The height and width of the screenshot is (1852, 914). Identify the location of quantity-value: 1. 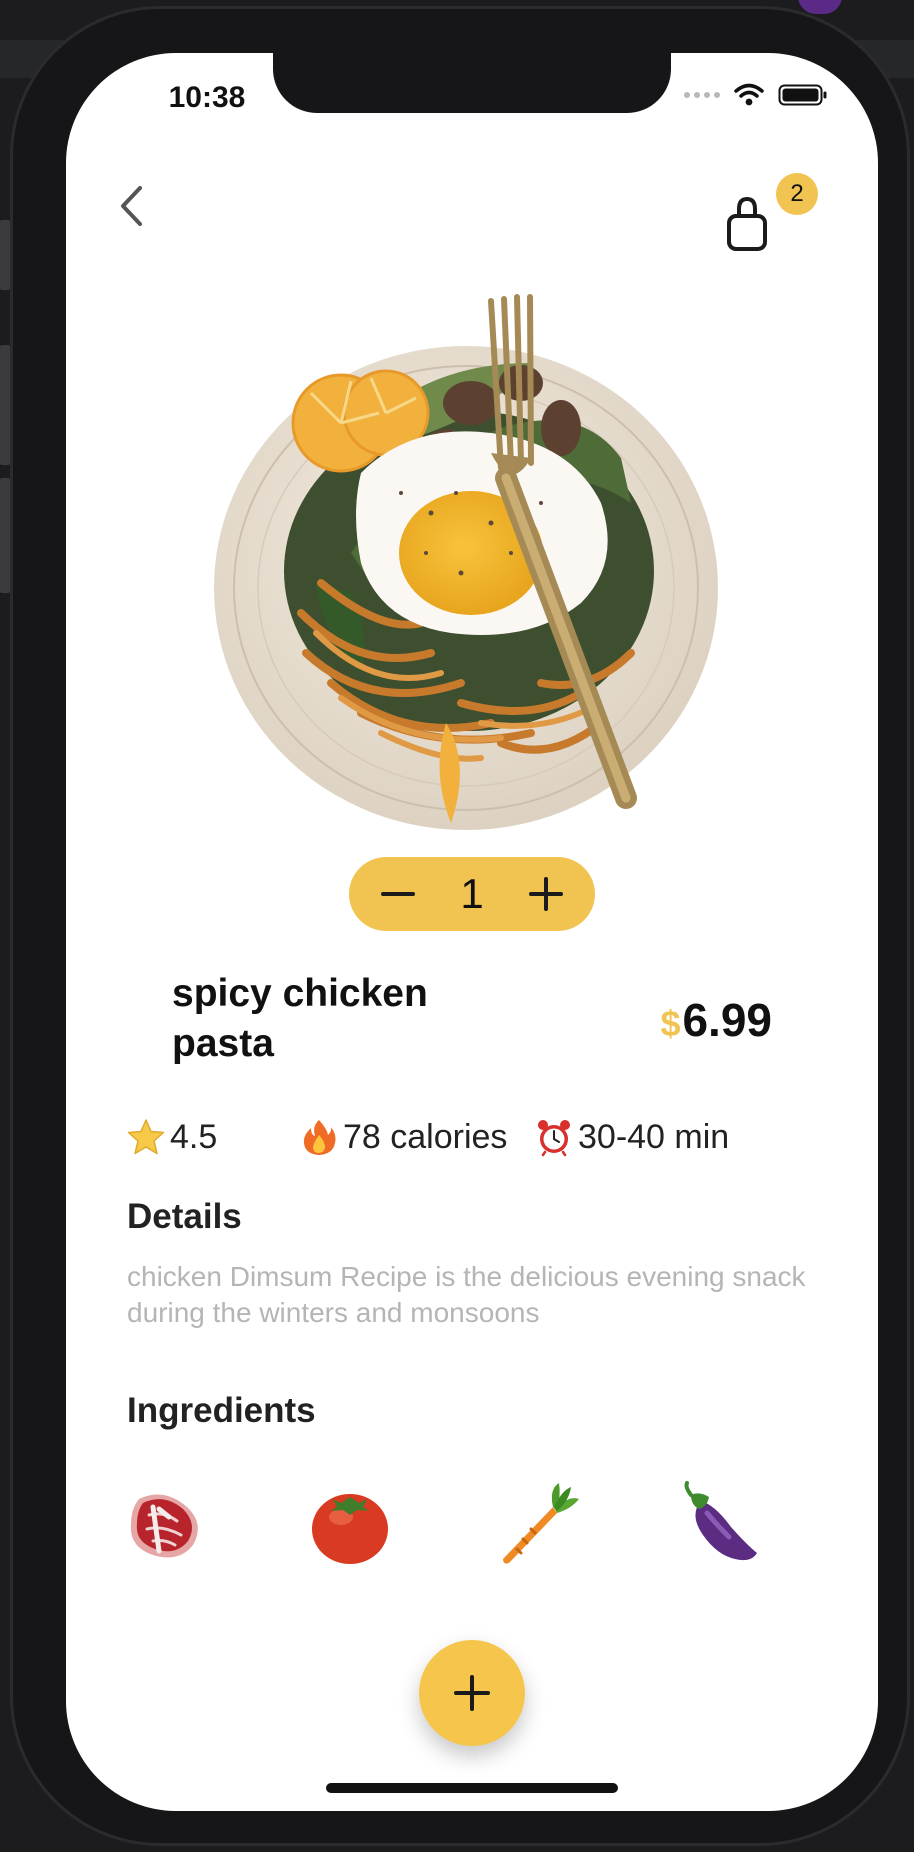
(472, 893).